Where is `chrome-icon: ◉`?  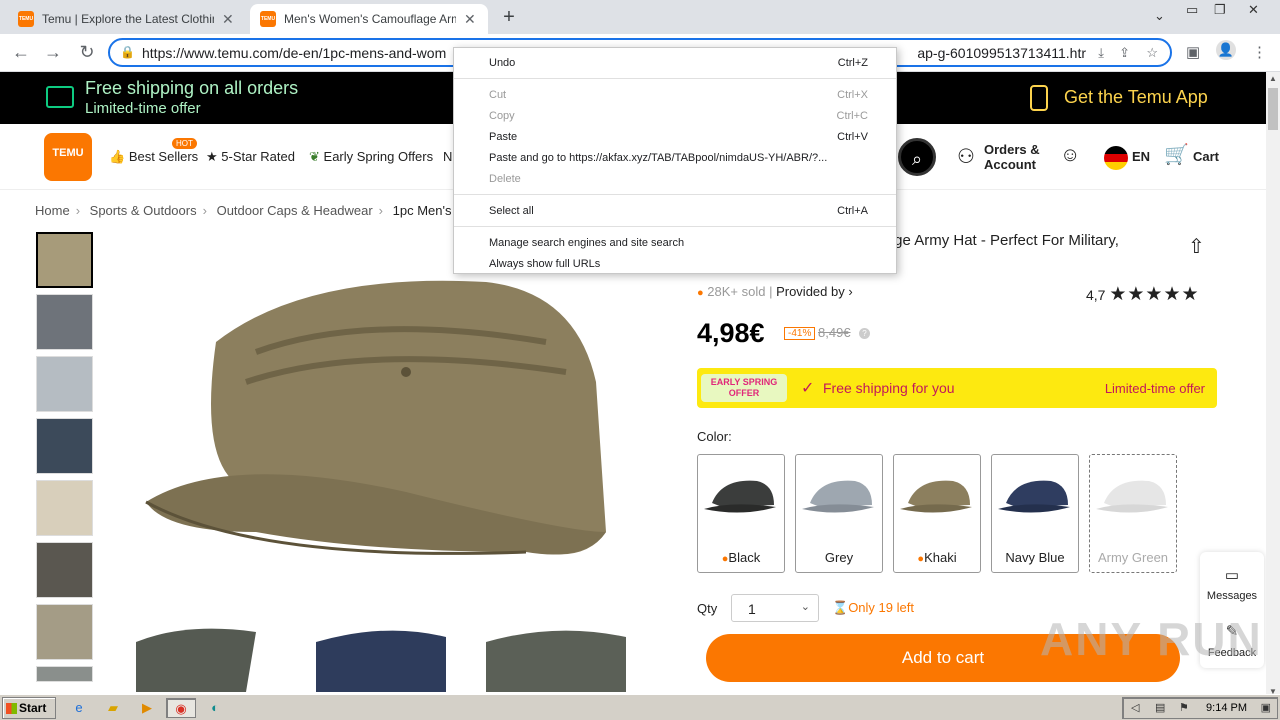
chrome-icon: ◉ is located at coordinates (181, 708).